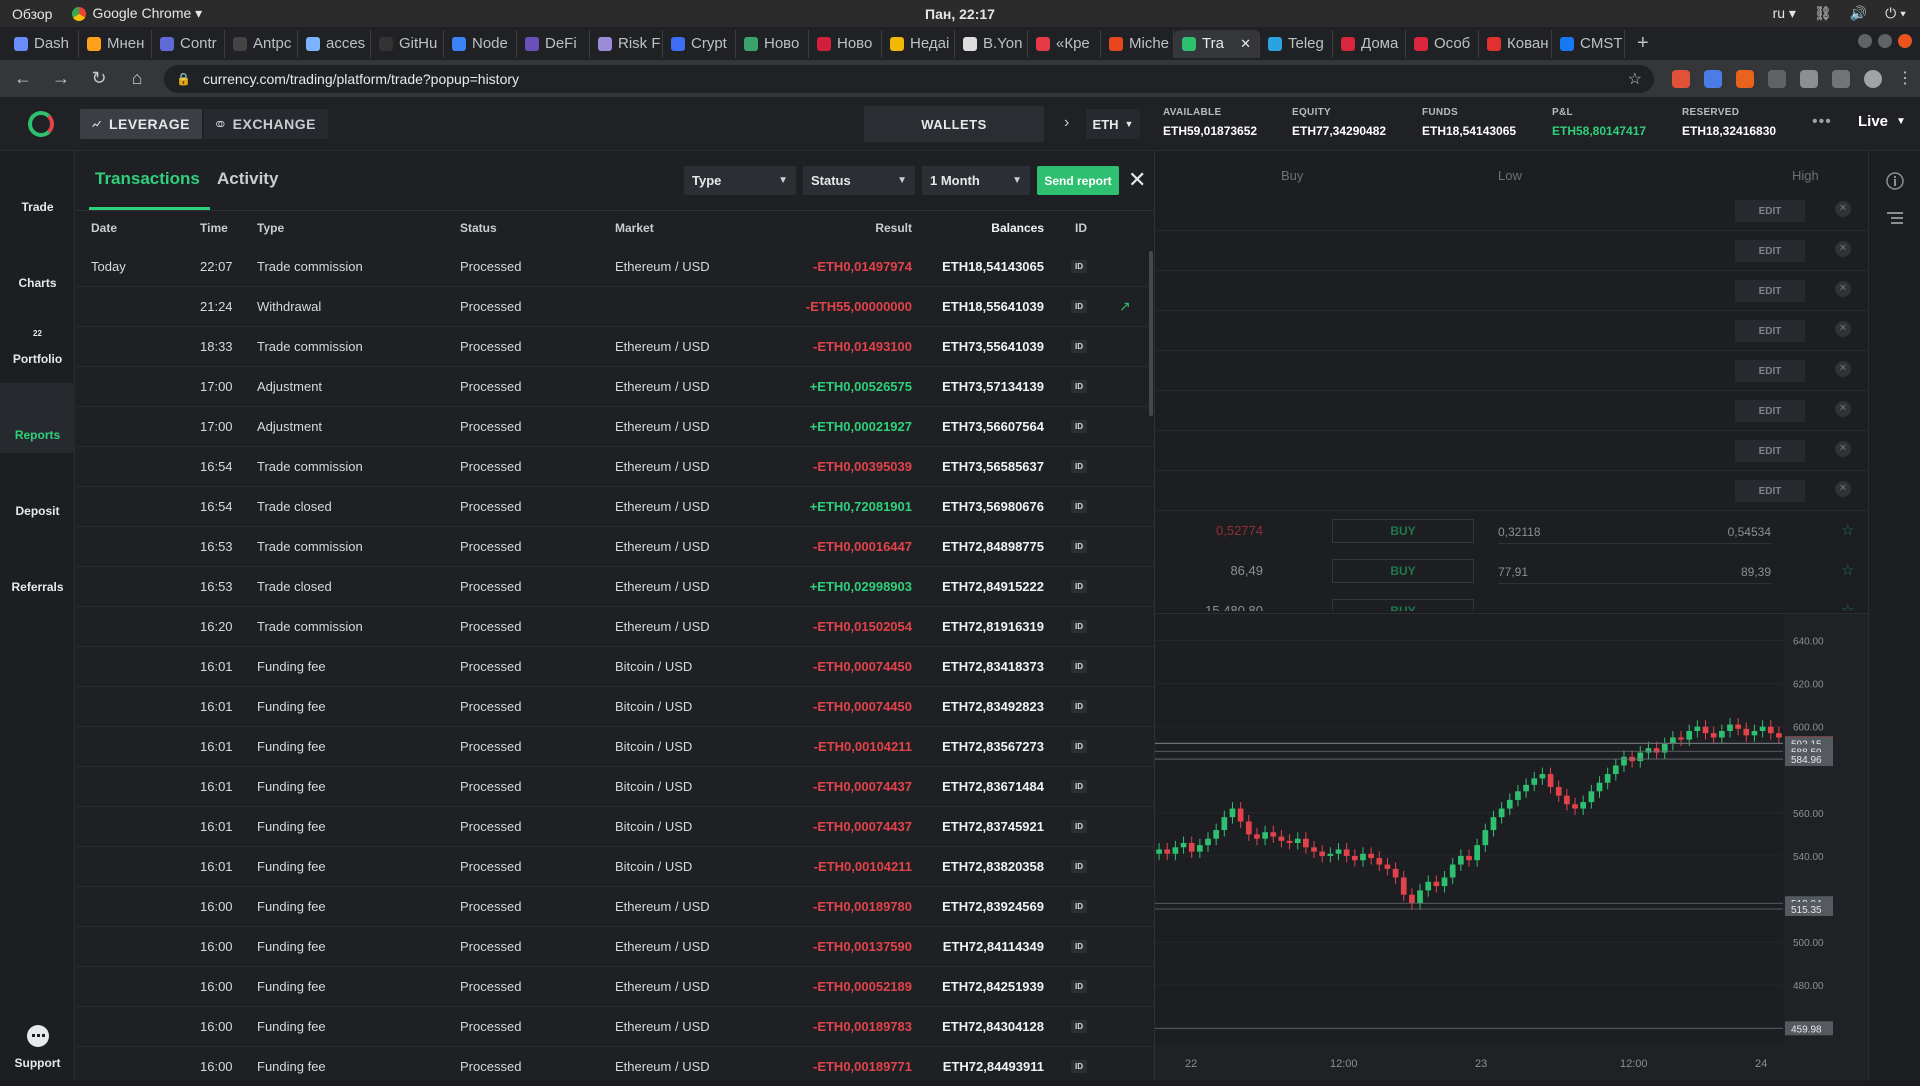 The height and width of the screenshot is (1086, 1920). What do you see at coordinates (1873, 78) in the screenshot?
I see `profile-avatar` at bounding box center [1873, 78].